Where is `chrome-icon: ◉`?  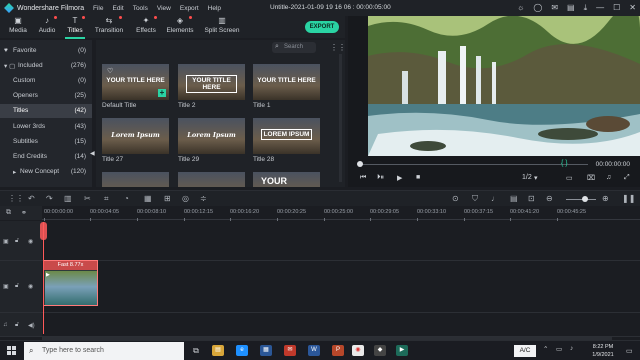 chrome-icon: ◉ is located at coordinates (358, 350).